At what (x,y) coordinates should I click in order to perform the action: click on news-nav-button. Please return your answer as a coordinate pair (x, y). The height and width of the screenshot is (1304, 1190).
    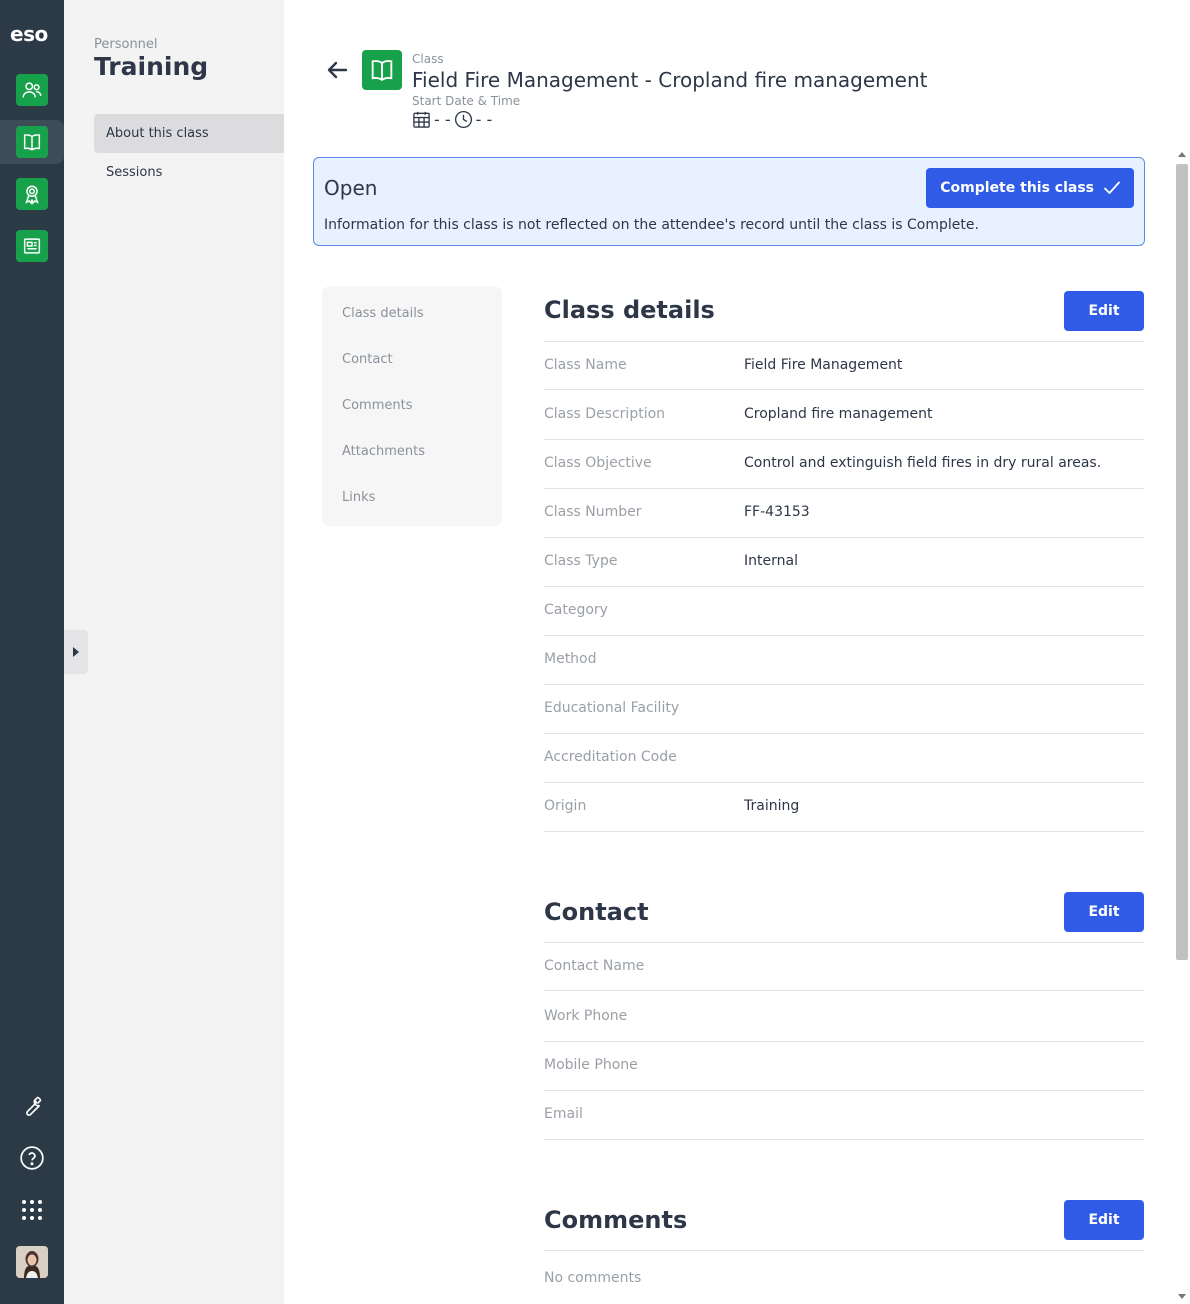
    Looking at the image, I should click on (32, 246).